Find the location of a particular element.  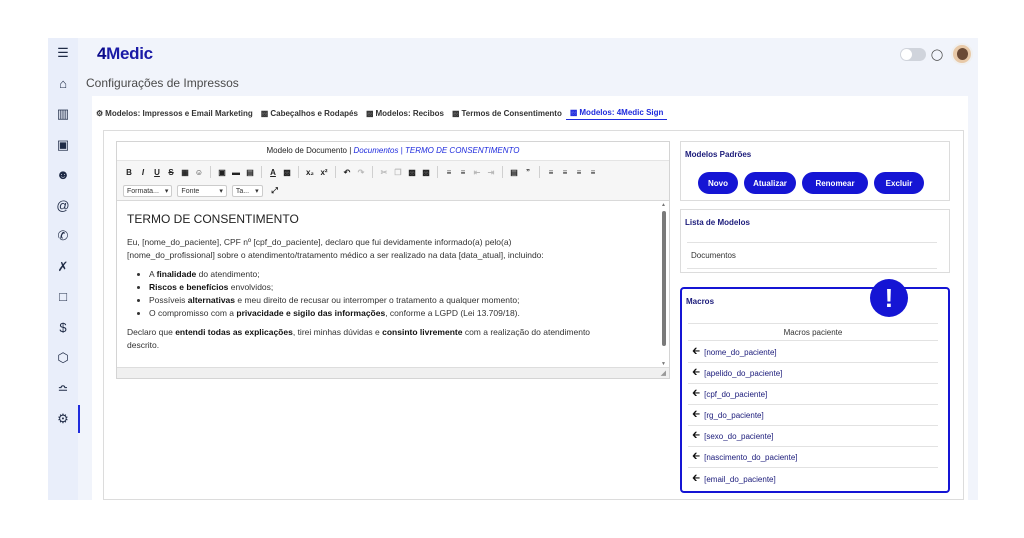

update-button: Atualizar is located at coordinates (770, 183).